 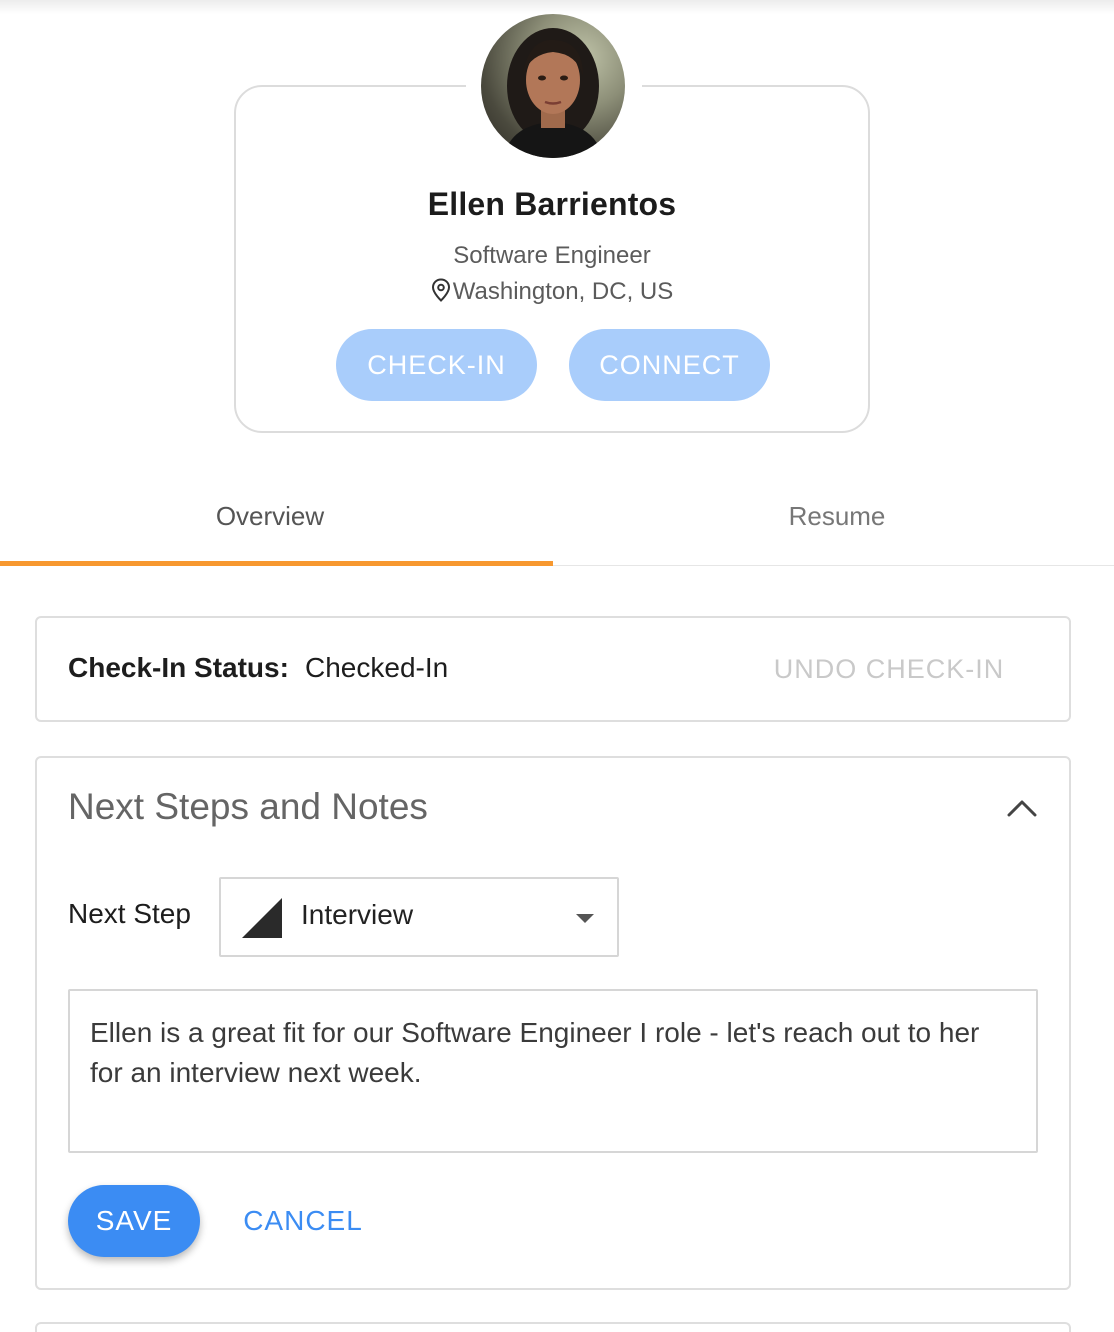 I want to click on check-in-status-label: Check-In Status:, so click(x=178, y=667).